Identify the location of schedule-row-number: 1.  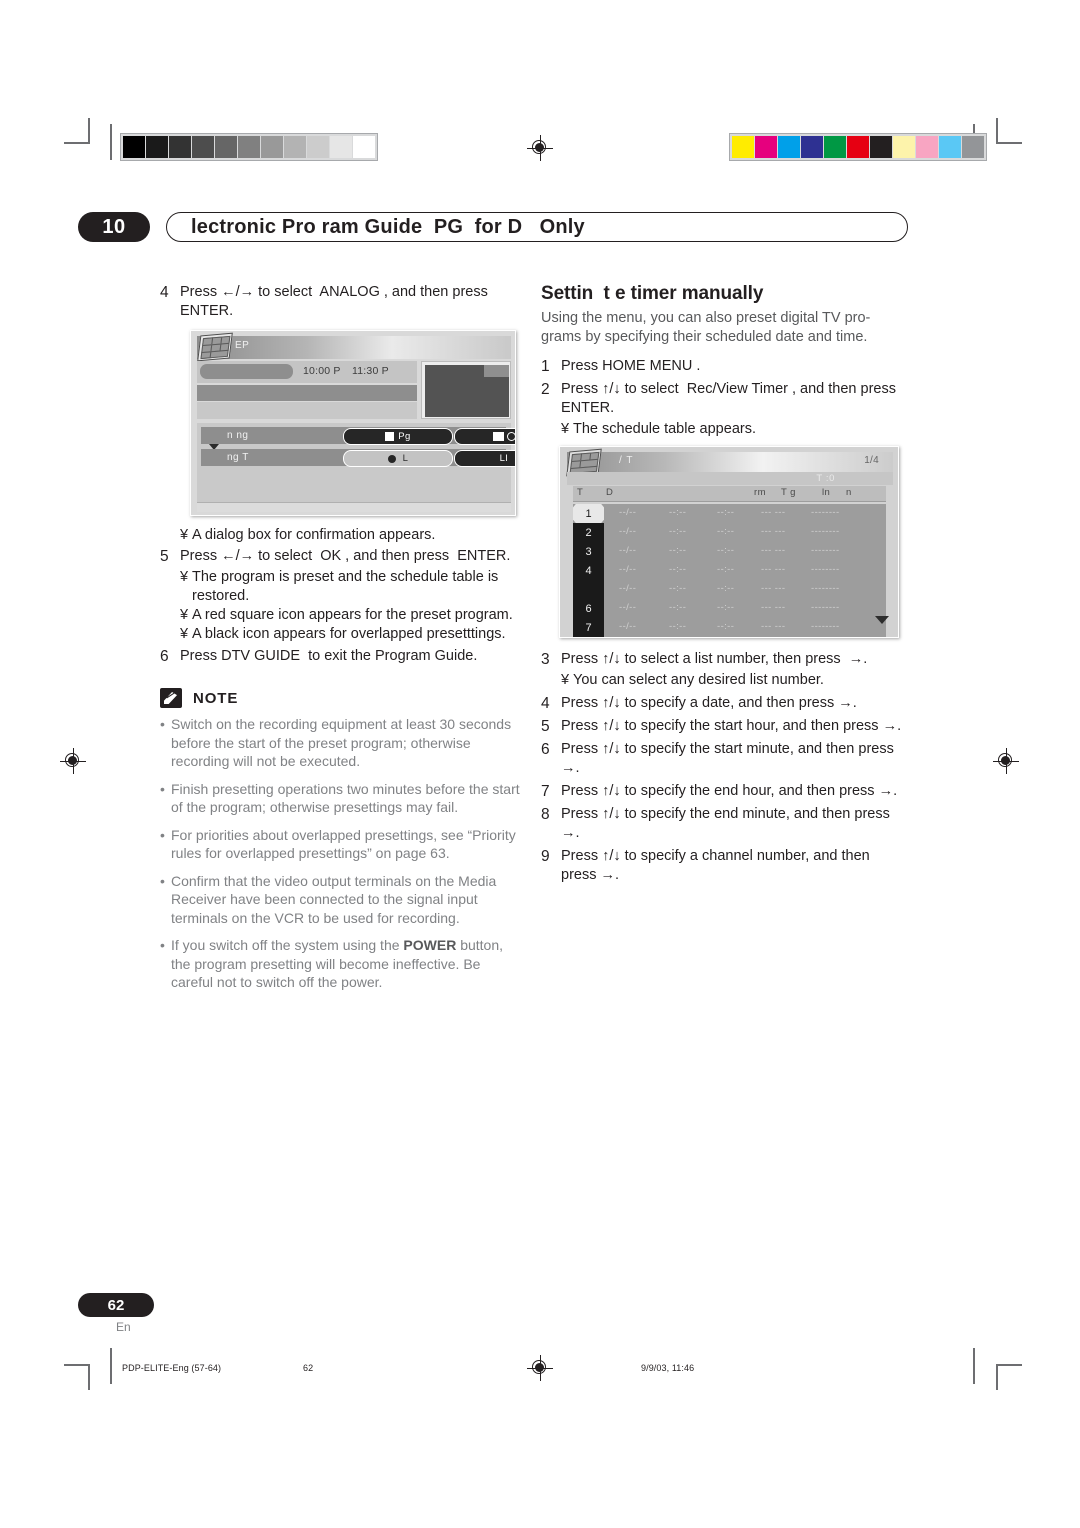
(588, 513).